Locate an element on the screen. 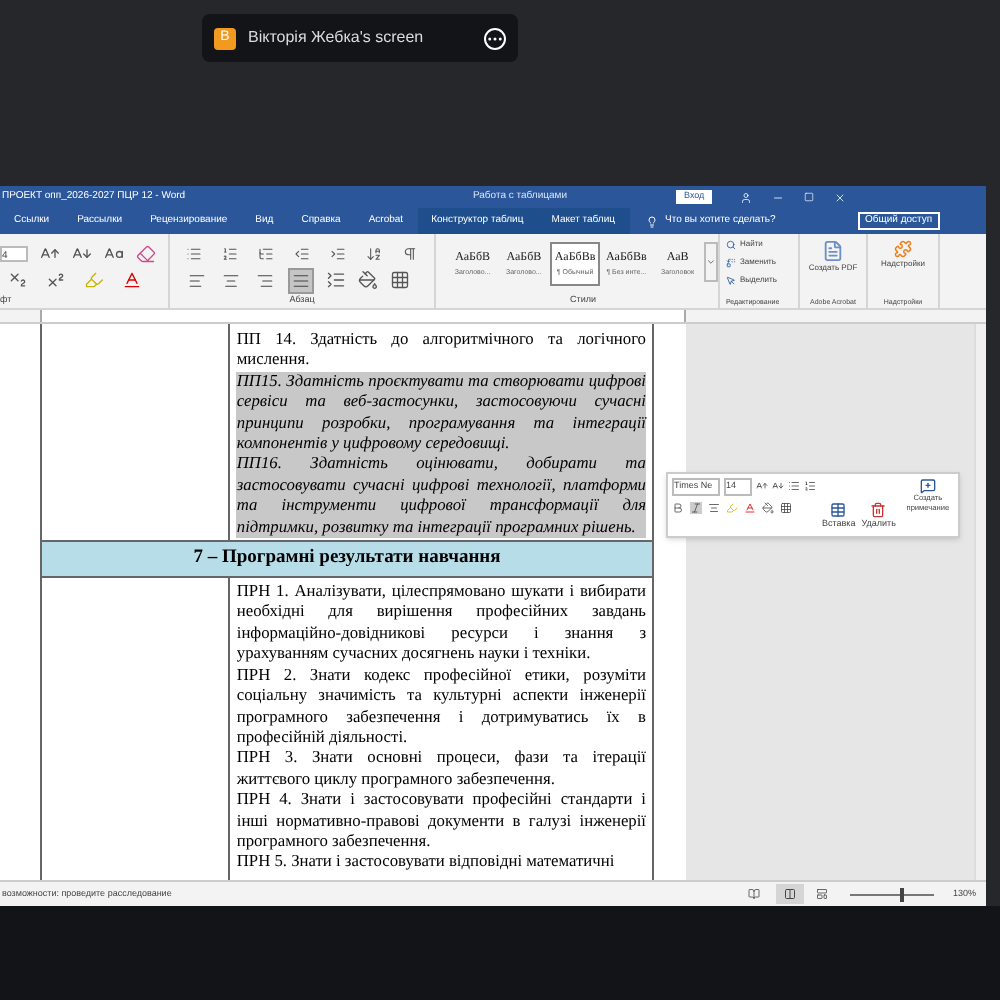 The height and width of the screenshot is (1000, 1000). section-header: 7 – Програмні результати навчання is located at coordinates (347, 559).